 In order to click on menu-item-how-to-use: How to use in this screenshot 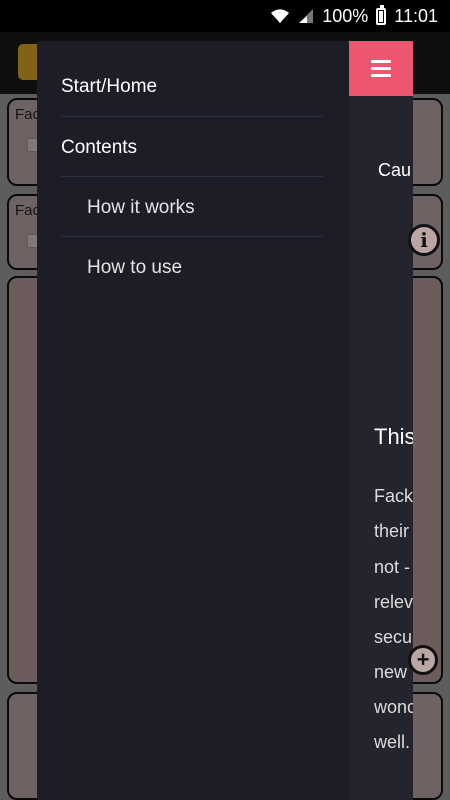, I will do `click(134, 268)`.